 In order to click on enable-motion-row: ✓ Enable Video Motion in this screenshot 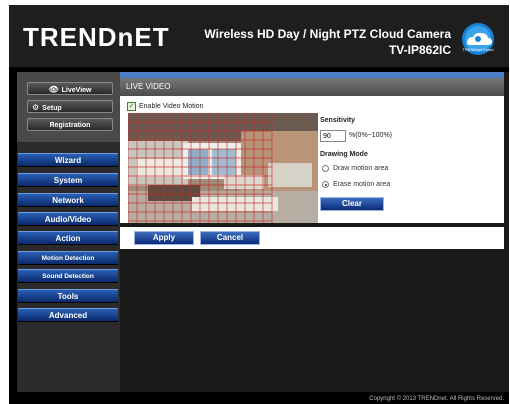, I will do `click(165, 106)`.